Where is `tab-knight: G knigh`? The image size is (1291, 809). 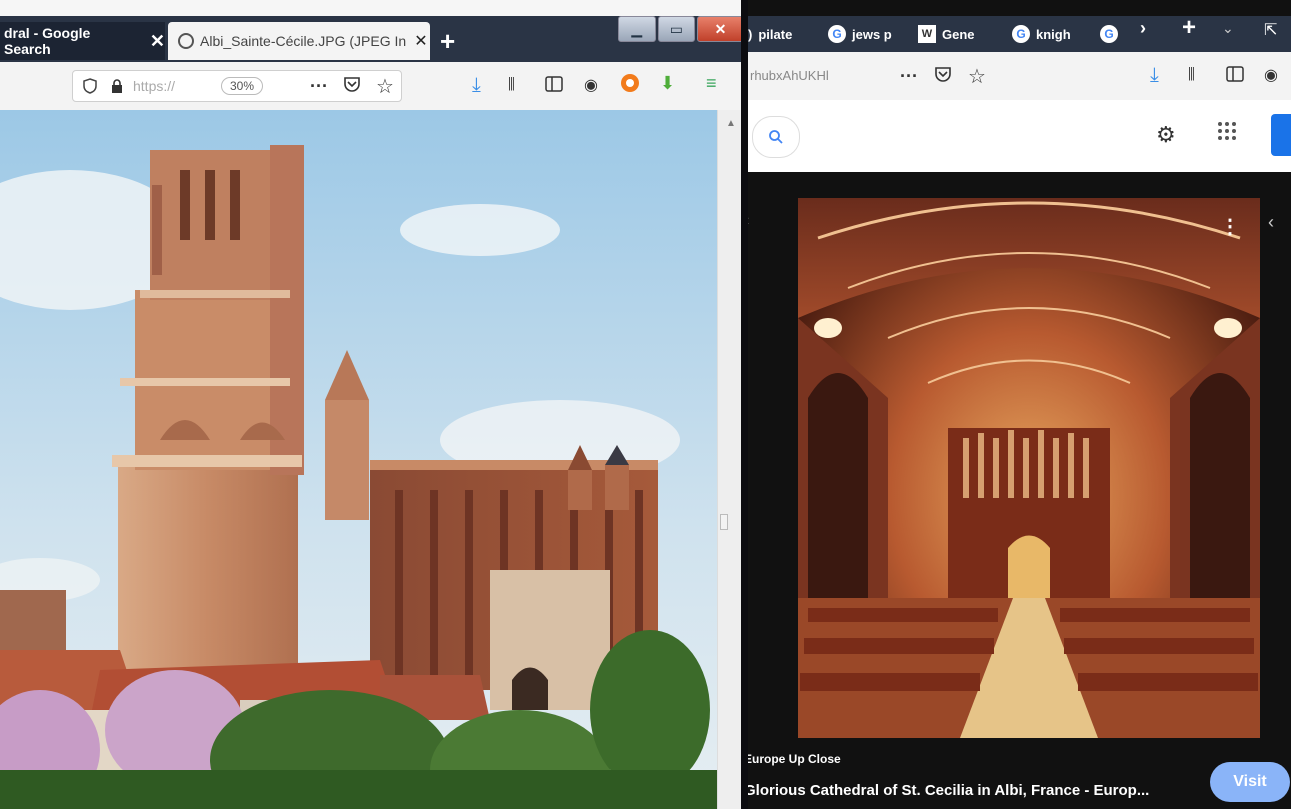 tab-knight: G knigh is located at coordinates (1041, 34).